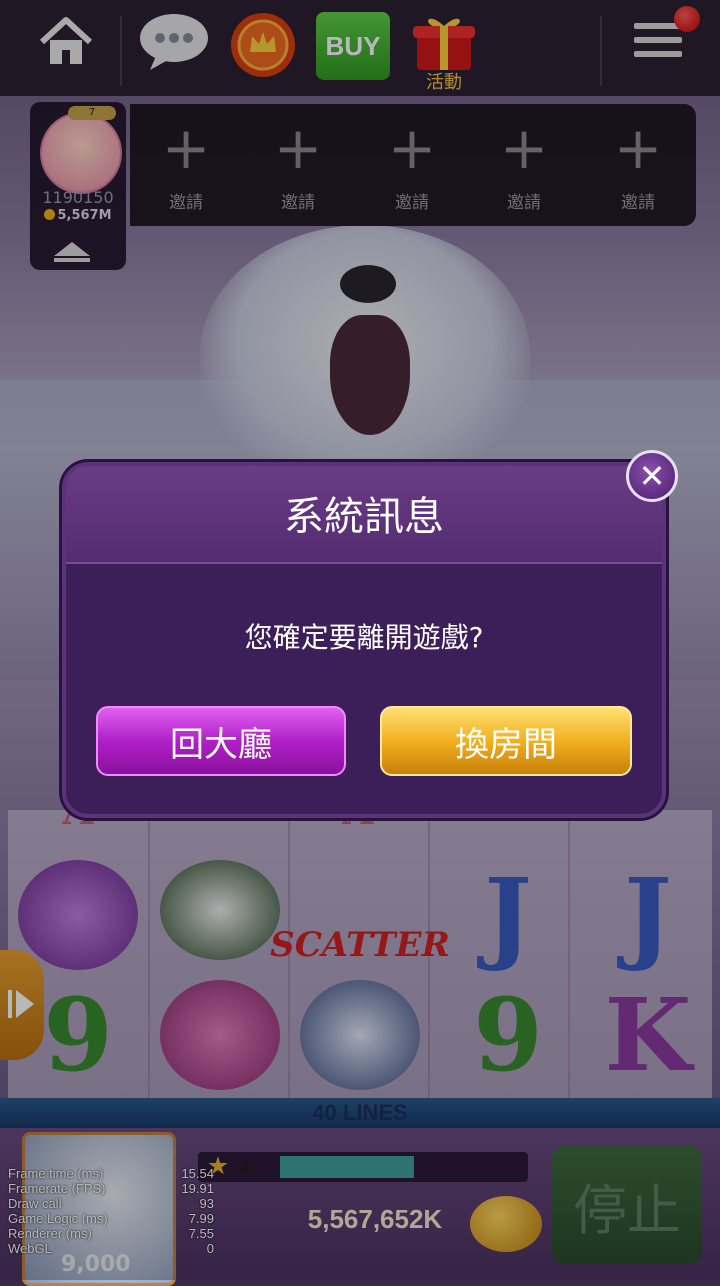 This screenshot has height=1286, width=720. I want to click on dialog-divider, so click(364, 563).